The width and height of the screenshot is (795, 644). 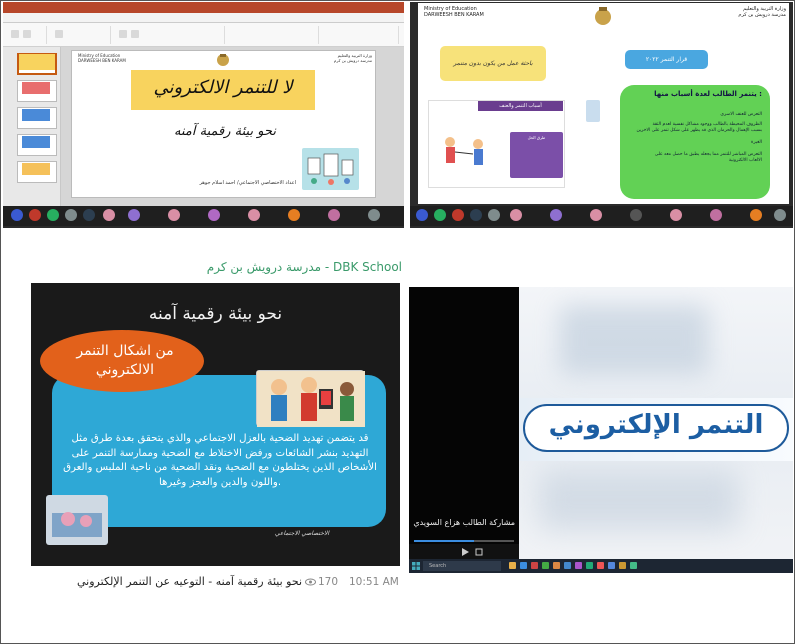 I want to click on ribbon-group-clipboard, so click(x=27, y=35).